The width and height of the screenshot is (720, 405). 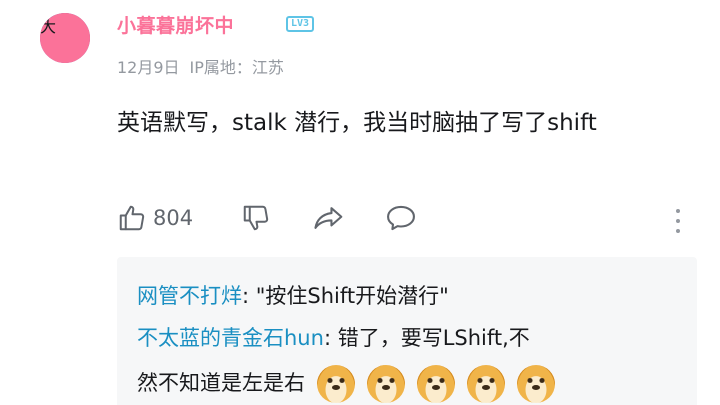 What do you see at coordinates (132, 218) in the screenshot?
I see `thumbs-up-icon` at bounding box center [132, 218].